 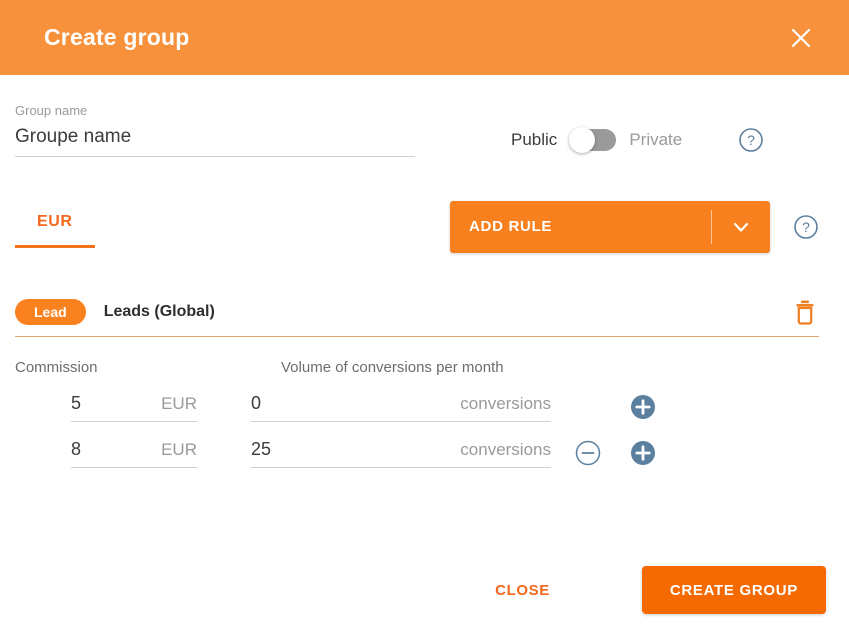 What do you see at coordinates (215, 141) in the screenshot?
I see `group-name-input` at bounding box center [215, 141].